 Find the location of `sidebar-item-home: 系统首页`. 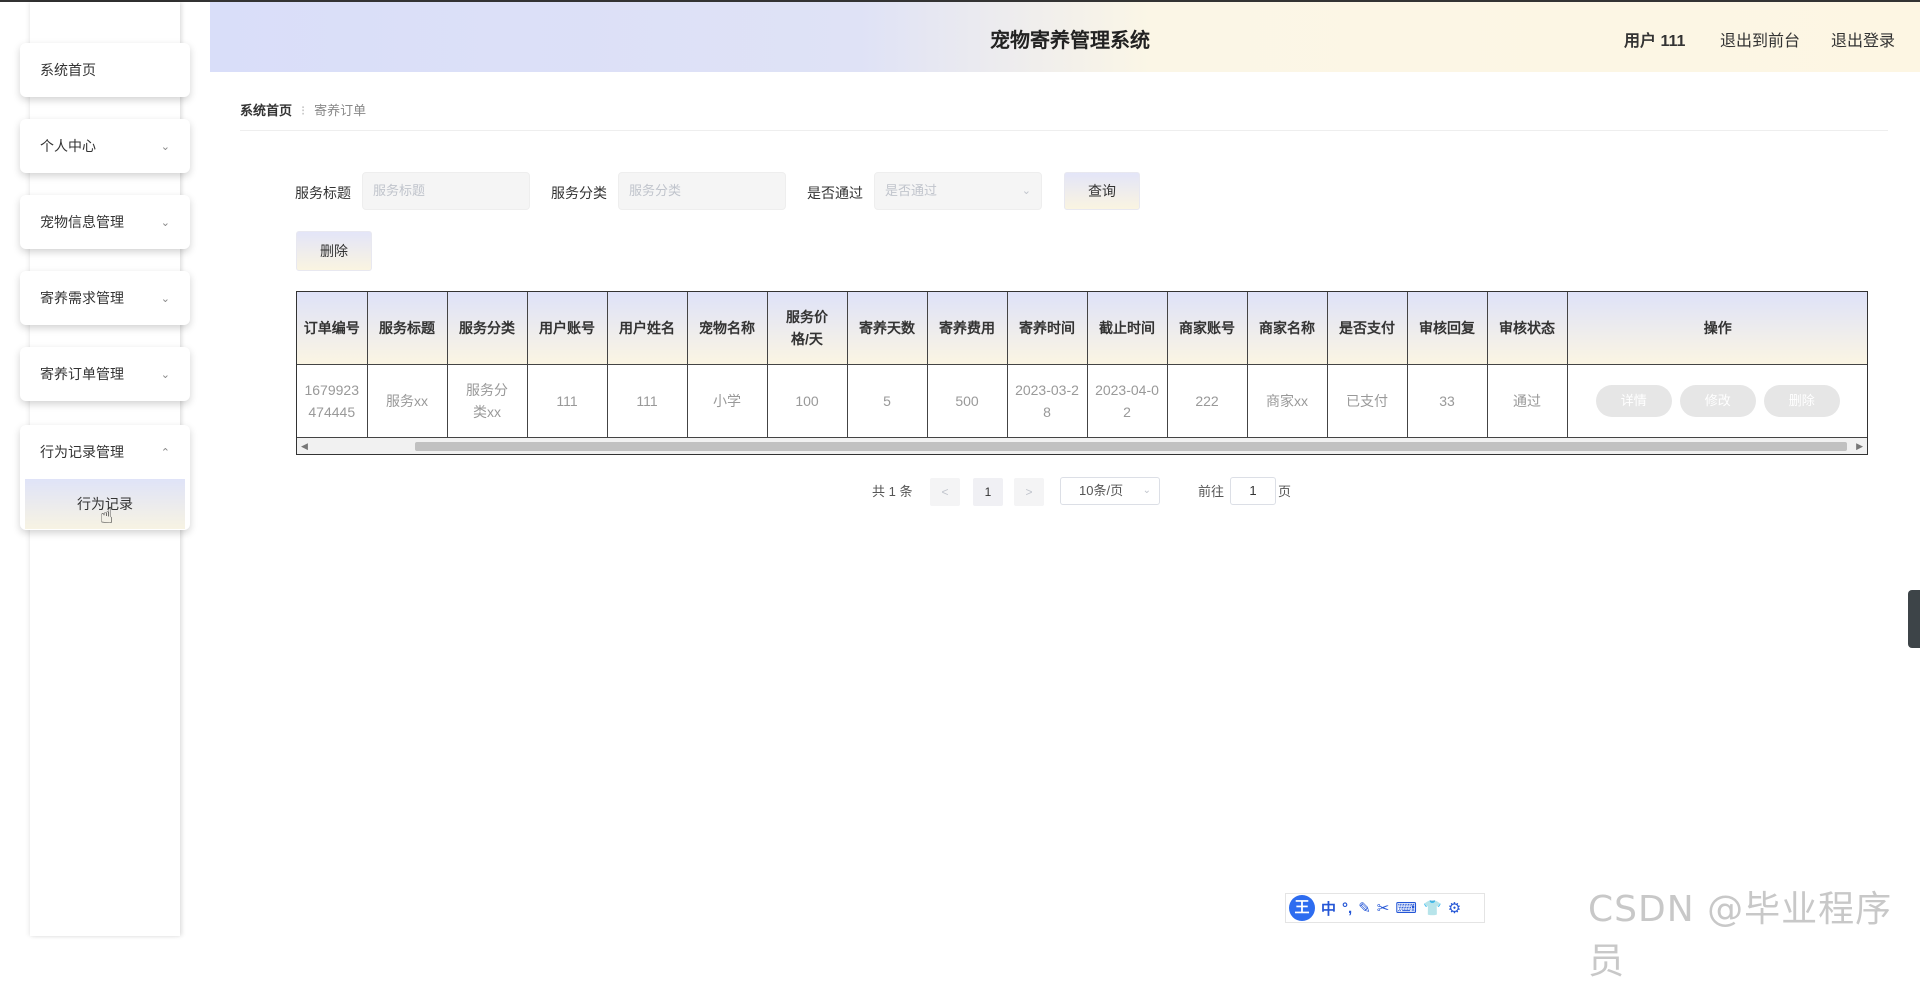

sidebar-item-home: 系统首页 is located at coordinates (105, 70).